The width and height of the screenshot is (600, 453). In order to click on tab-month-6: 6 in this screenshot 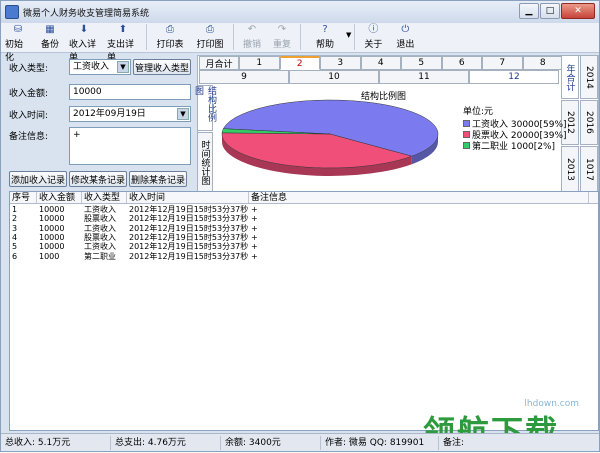, I will do `click(461, 63)`.